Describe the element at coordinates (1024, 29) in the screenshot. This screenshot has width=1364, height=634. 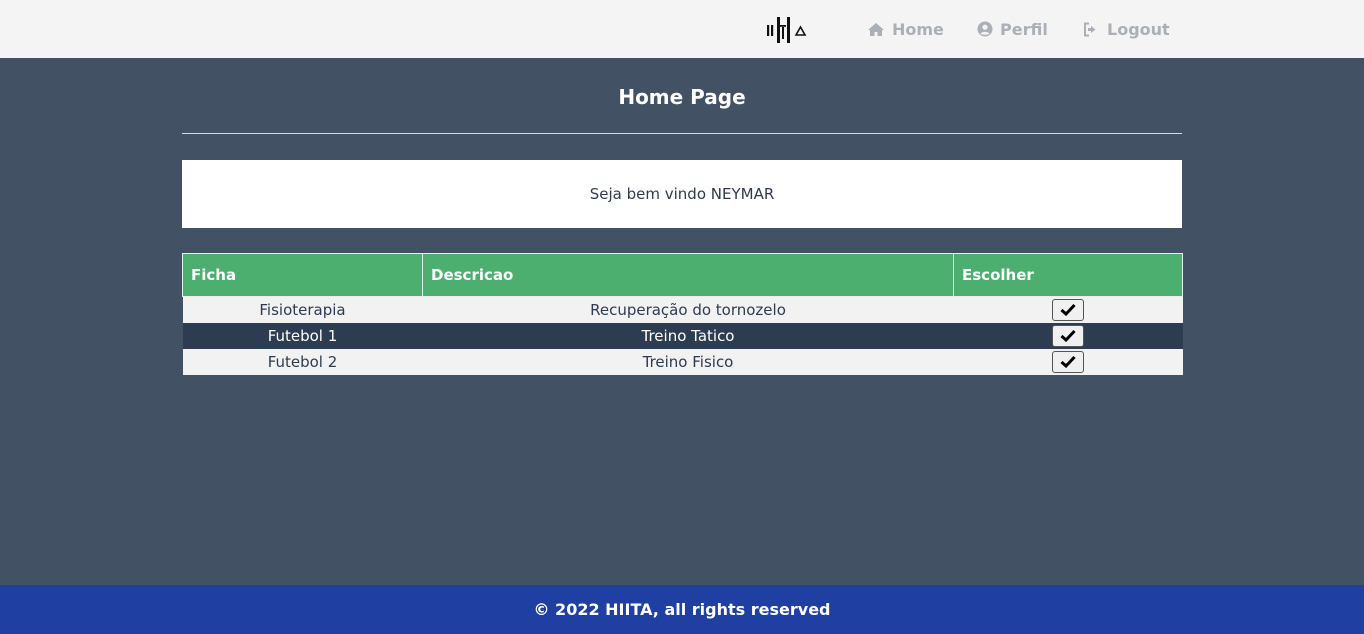
I see `nav-perfil-label: Perfil` at that location.